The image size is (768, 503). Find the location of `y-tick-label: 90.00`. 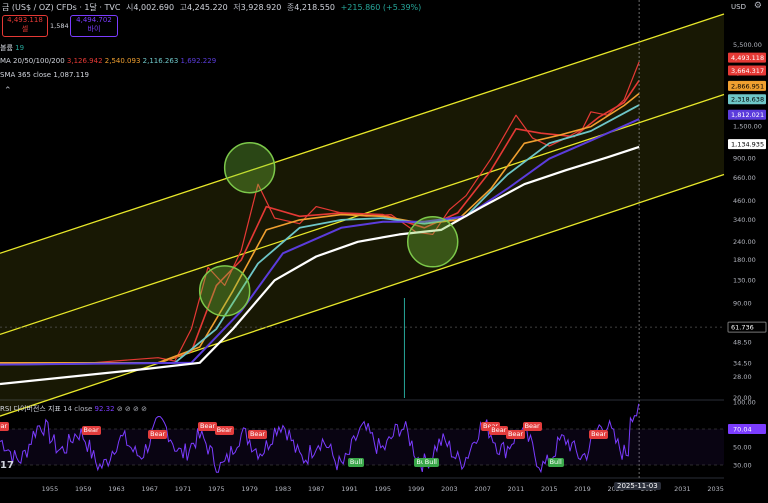

y-tick-label: 90.00 is located at coordinates (742, 303).